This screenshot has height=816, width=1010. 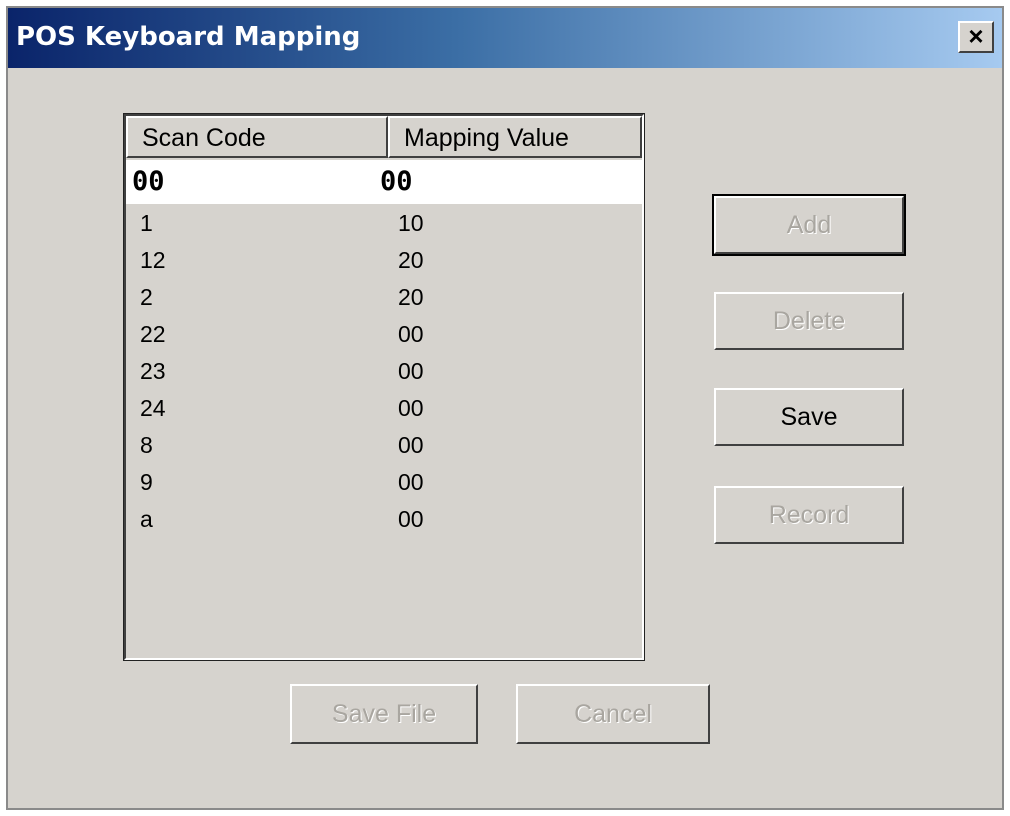 I want to click on list-row: 22 00, so click(x=384, y=333).